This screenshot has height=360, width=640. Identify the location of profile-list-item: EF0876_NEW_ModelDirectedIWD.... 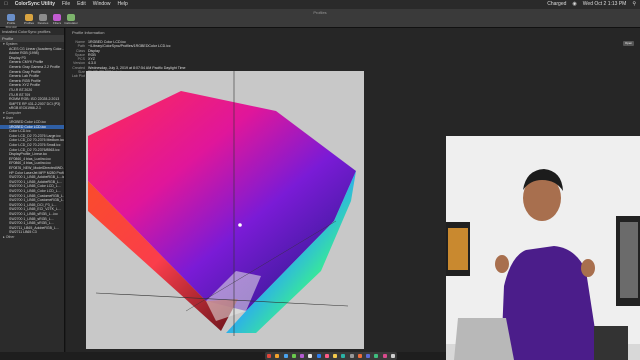
(32, 168).